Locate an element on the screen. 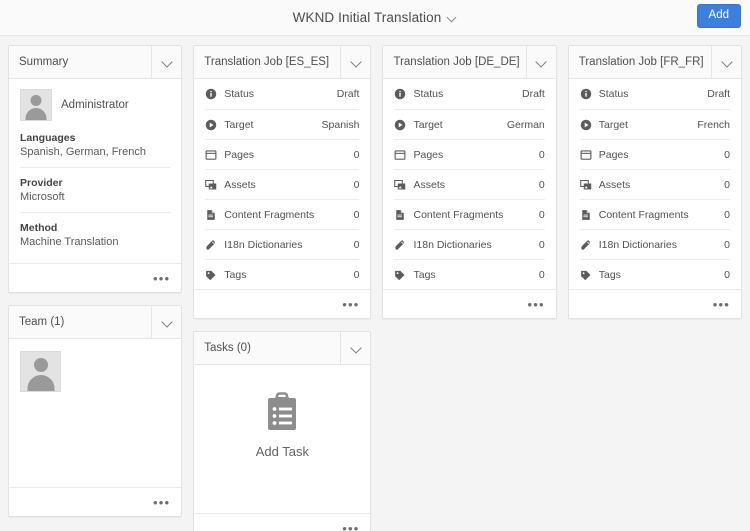 This screenshot has width=750, height=531. summary-field-languages: Languages Spanish, German, French is located at coordinates (95, 149).